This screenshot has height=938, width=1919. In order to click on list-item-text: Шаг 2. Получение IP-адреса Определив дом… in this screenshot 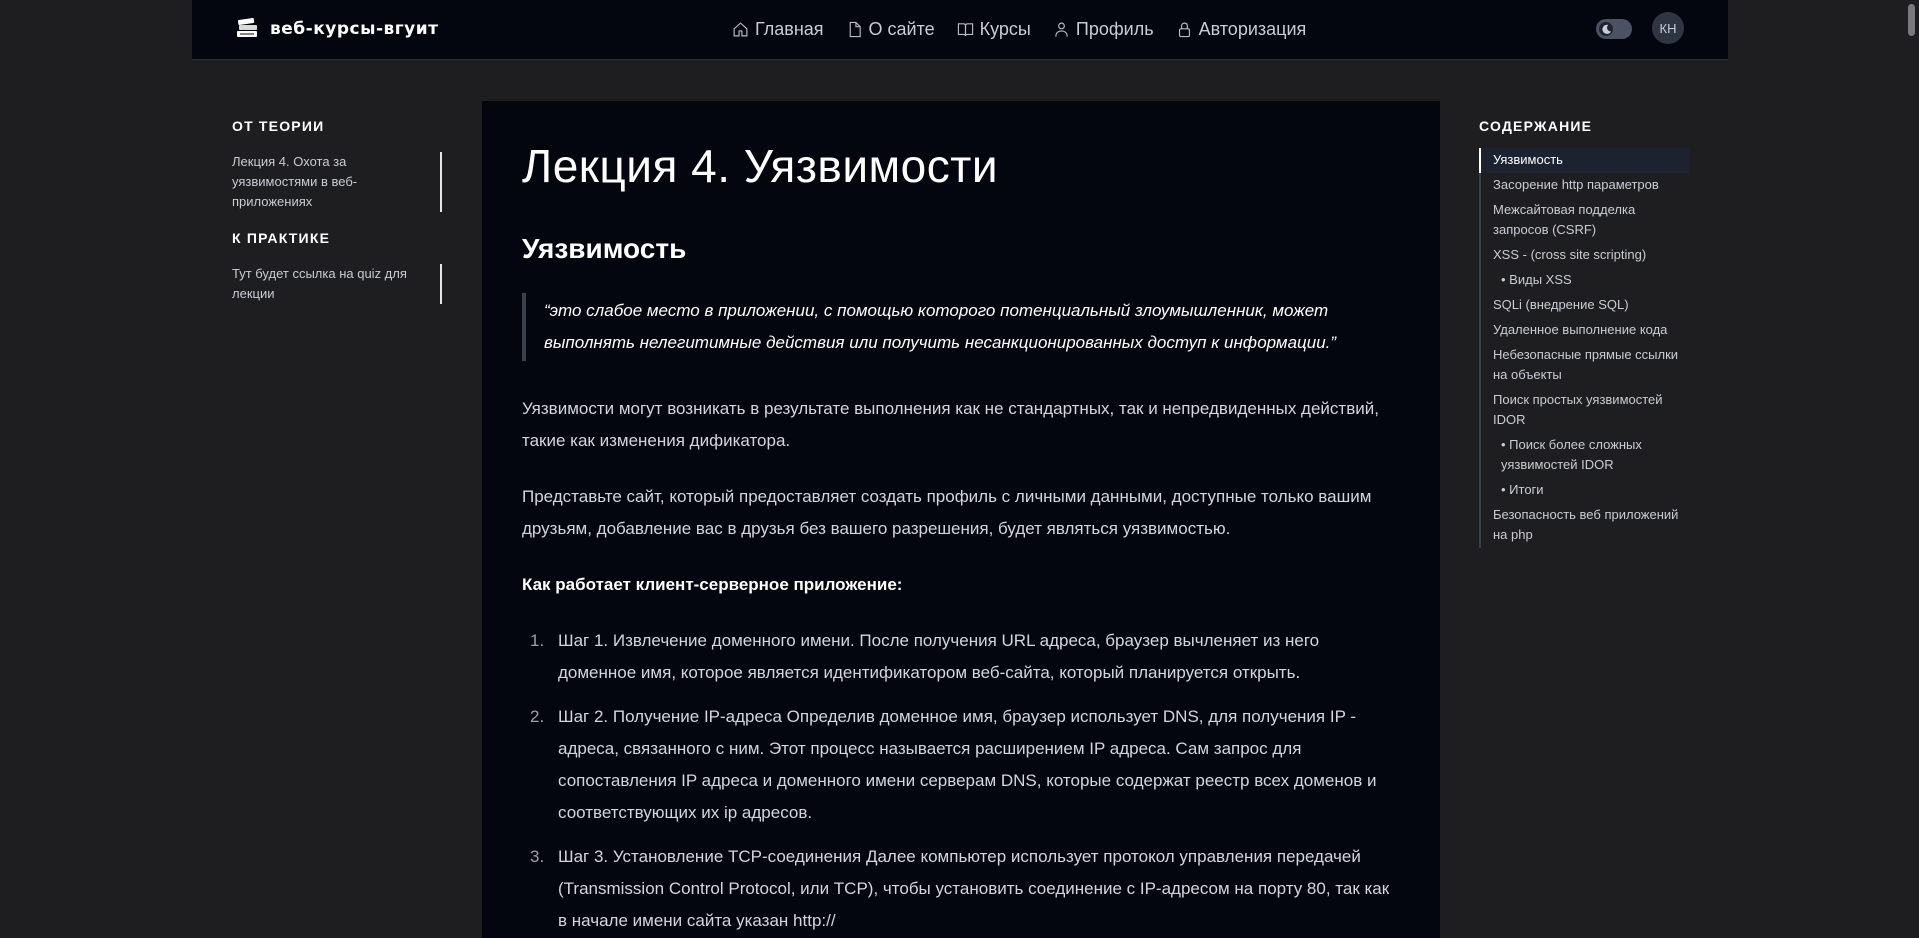, I will do `click(967, 764)`.